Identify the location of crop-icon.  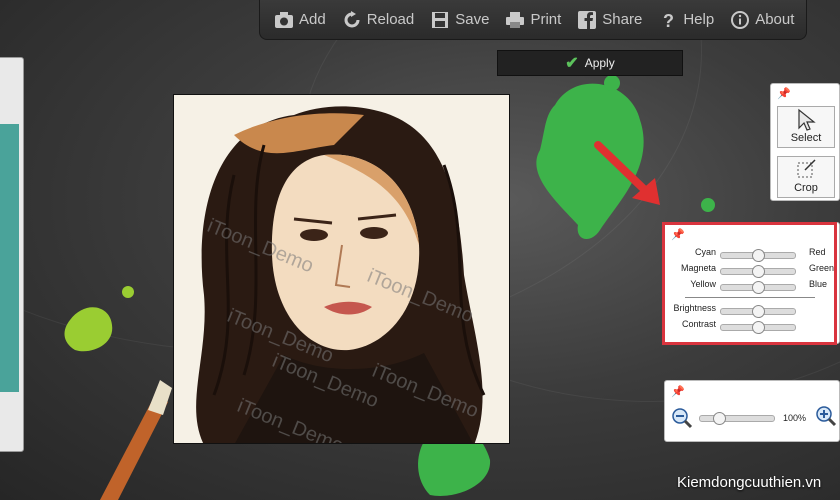
(806, 168).